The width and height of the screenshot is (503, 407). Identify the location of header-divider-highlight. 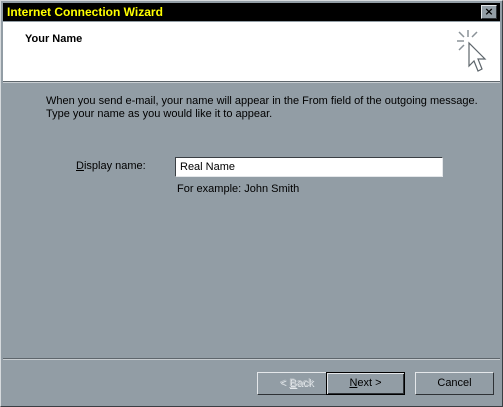
(251, 82).